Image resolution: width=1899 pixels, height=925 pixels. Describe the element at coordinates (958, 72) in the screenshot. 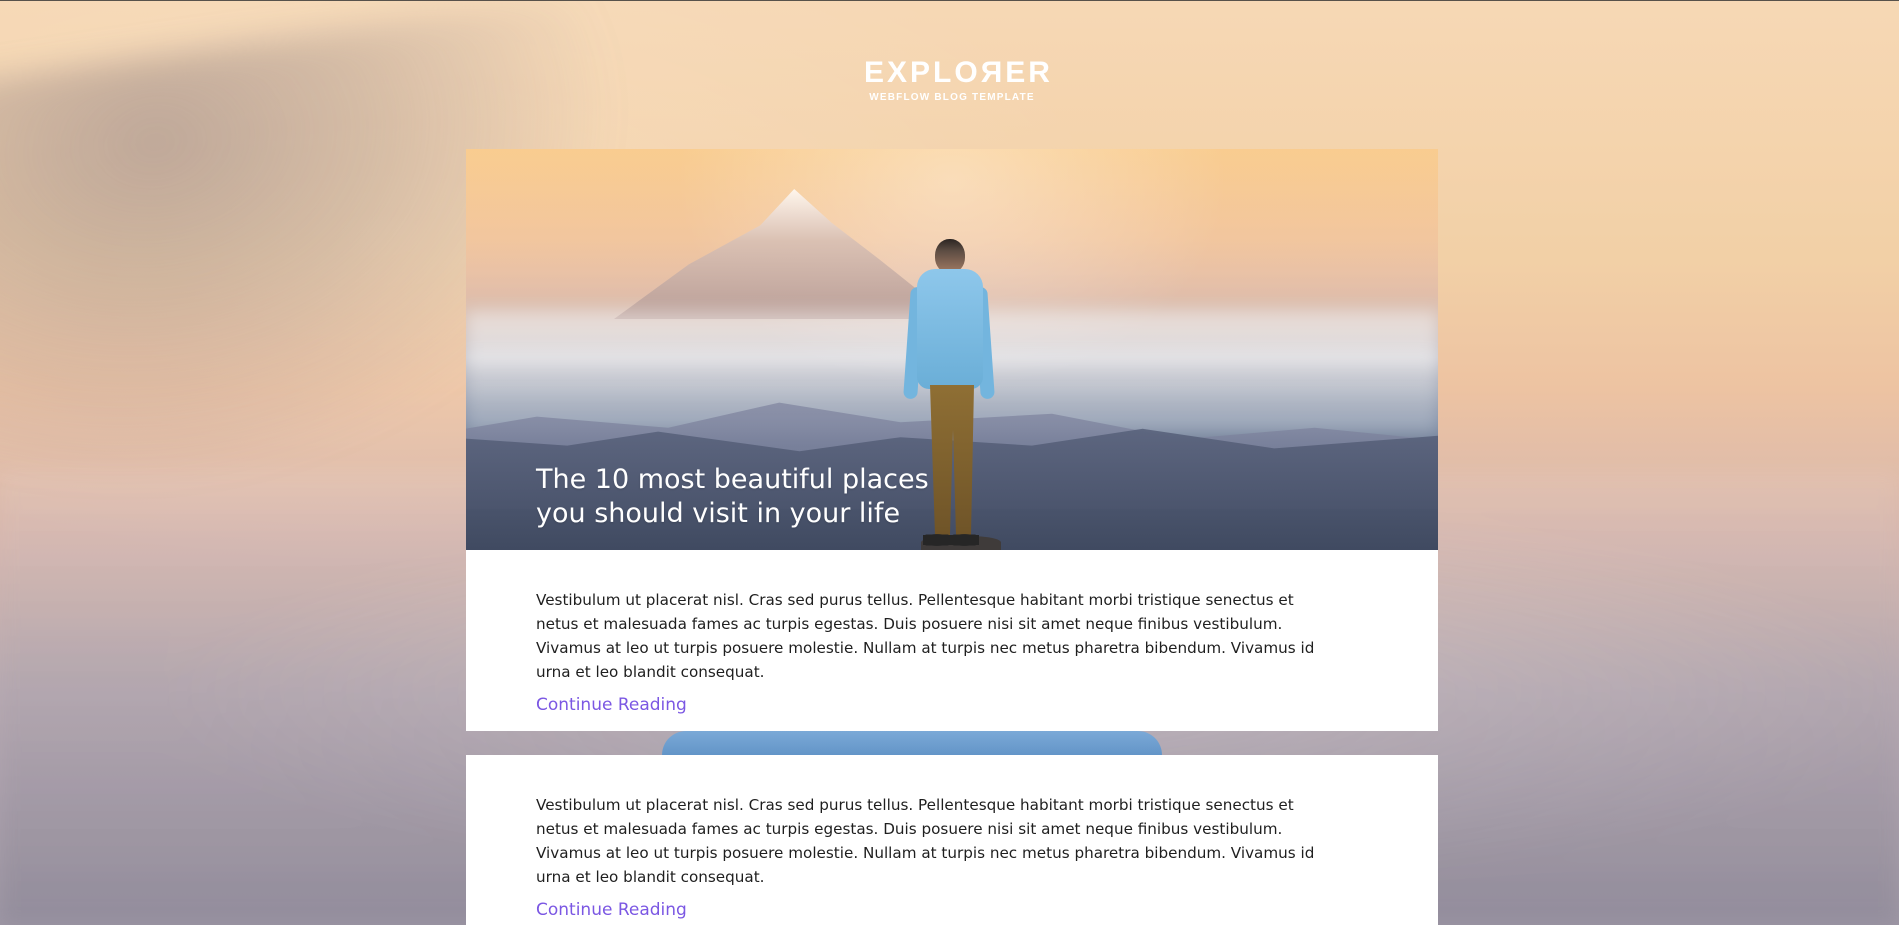

I see `brand-title: EXPLOЯER` at that location.